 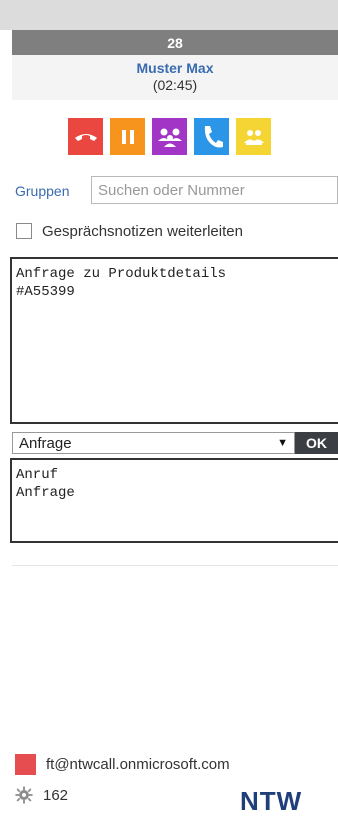 I want to click on phone-icon, so click(x=213, y=136).